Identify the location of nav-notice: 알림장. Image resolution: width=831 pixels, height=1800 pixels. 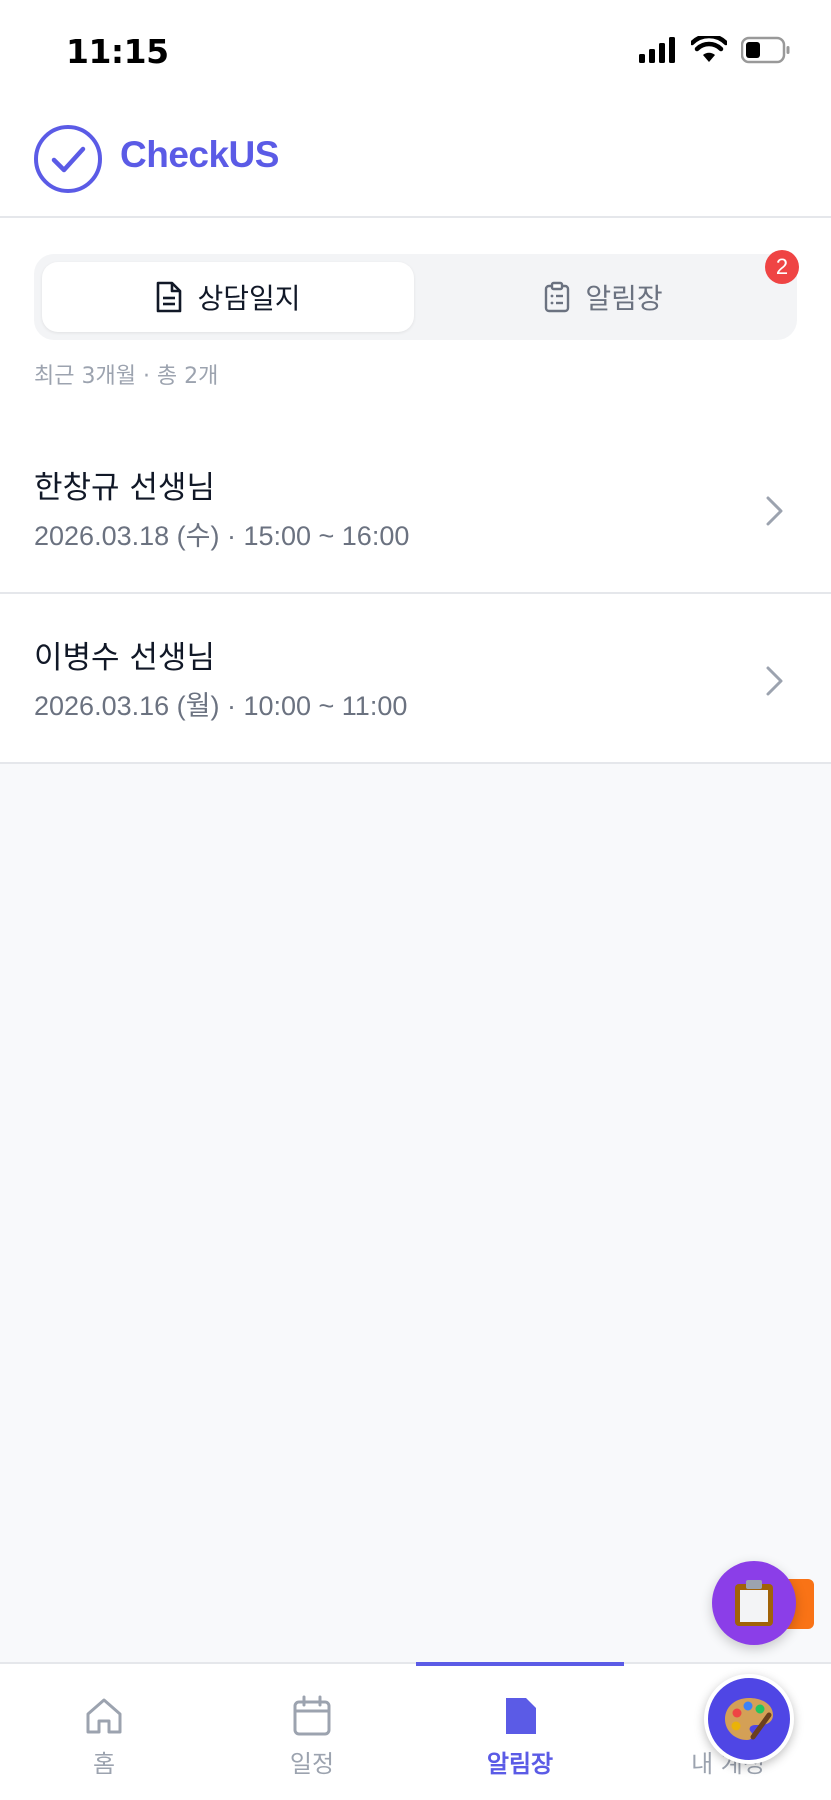
(520, 1732).